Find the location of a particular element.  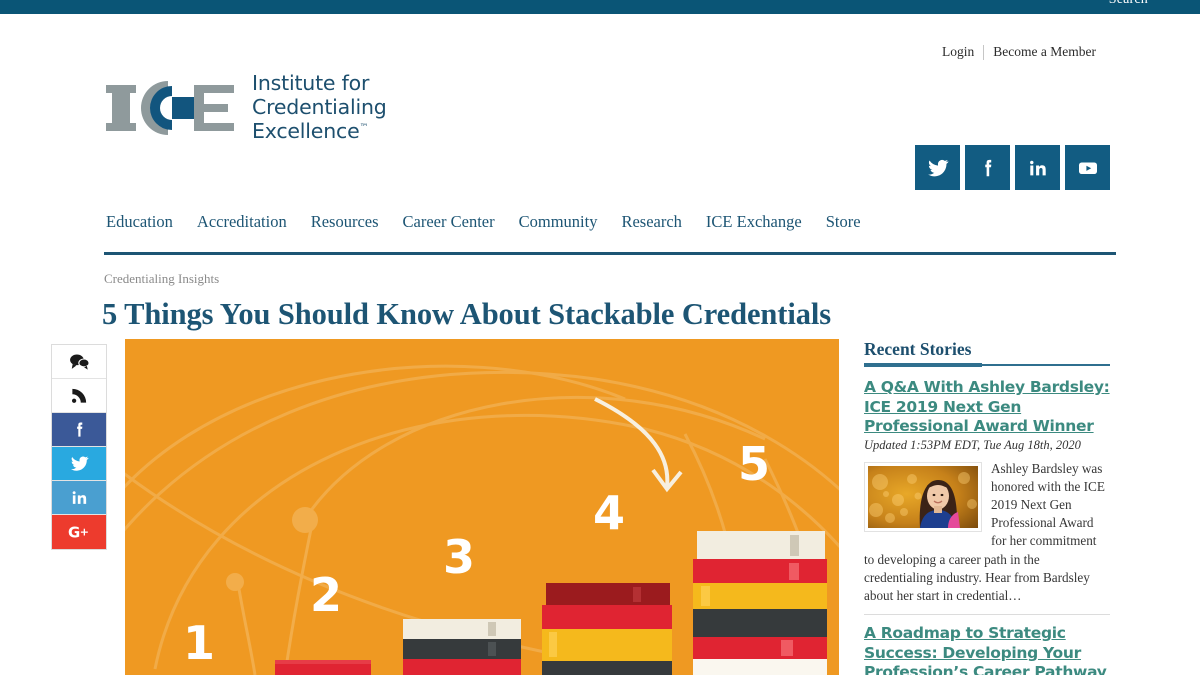

nav-item-community: Community is located at coordinates (558, 222).